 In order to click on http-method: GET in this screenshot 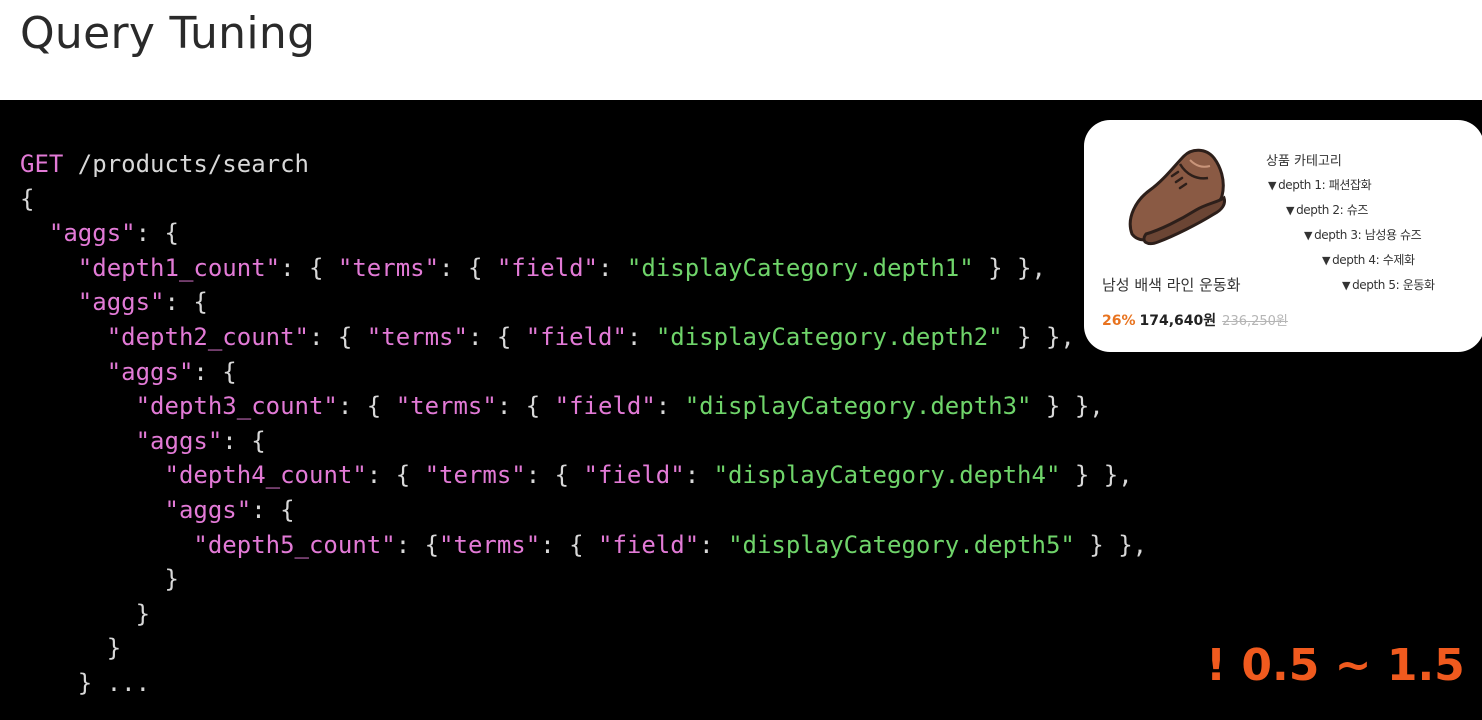, I will do `click(42, 164)`.